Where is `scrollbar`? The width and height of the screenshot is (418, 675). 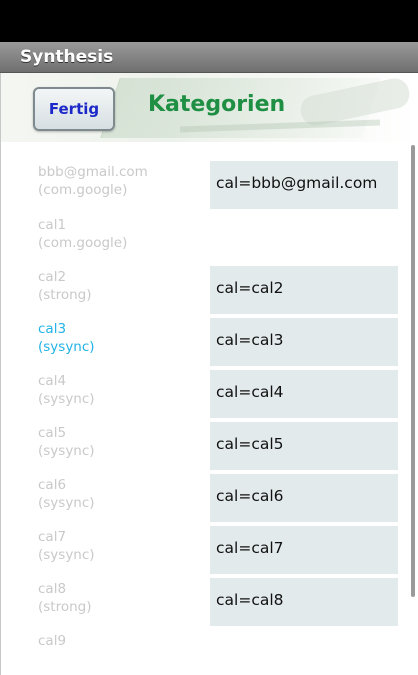 scrollbar is located at coordinates (413, 371).